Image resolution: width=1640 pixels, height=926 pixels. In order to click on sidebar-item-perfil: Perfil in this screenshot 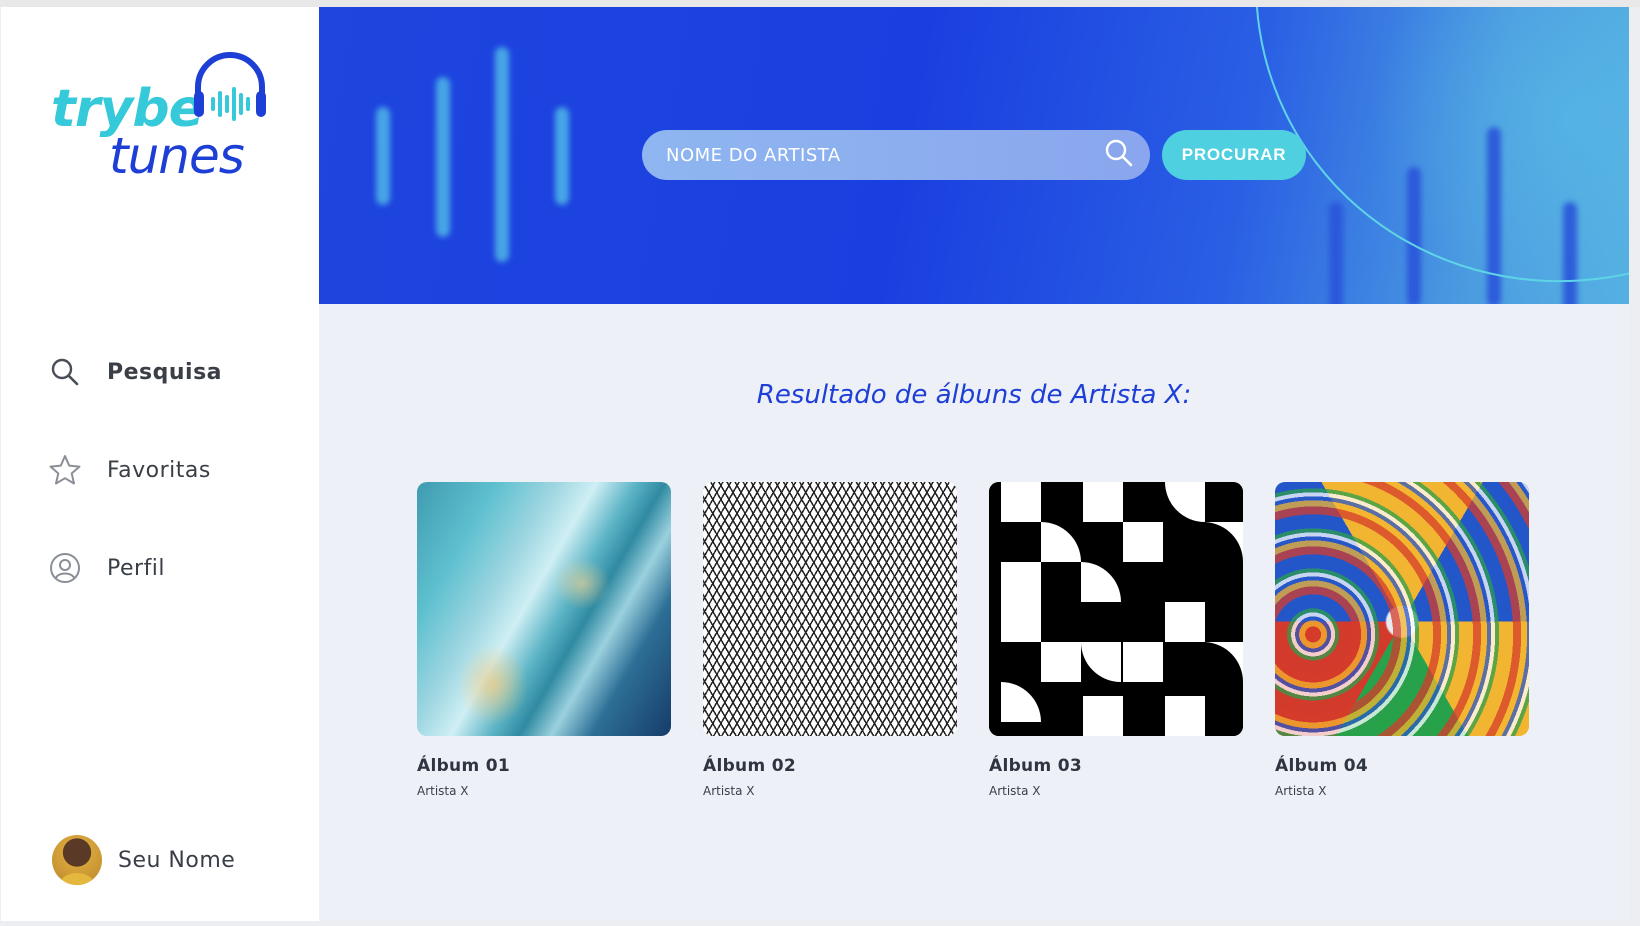, I will do `click(135, 568)`.